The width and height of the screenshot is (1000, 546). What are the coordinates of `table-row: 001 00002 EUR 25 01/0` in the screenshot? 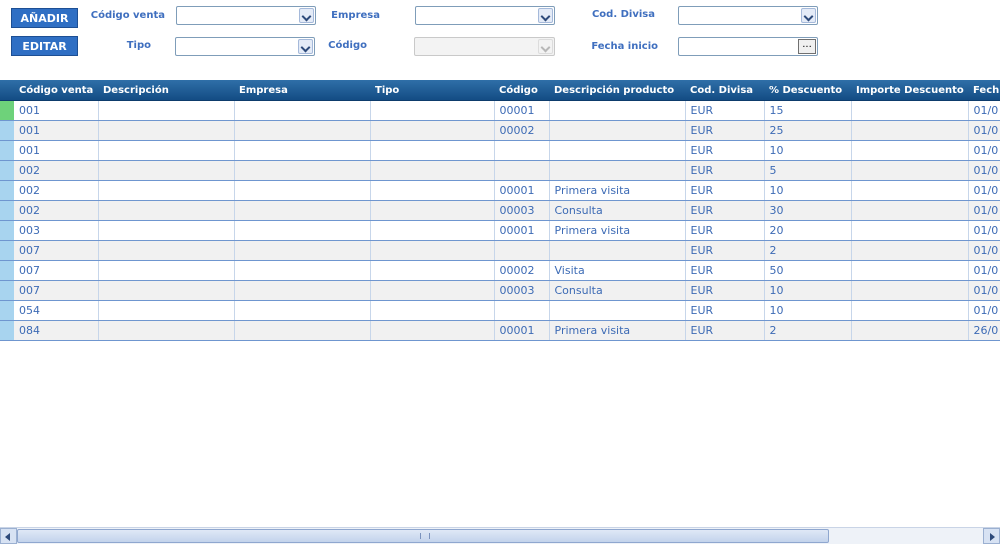 It's located at (500, 130).